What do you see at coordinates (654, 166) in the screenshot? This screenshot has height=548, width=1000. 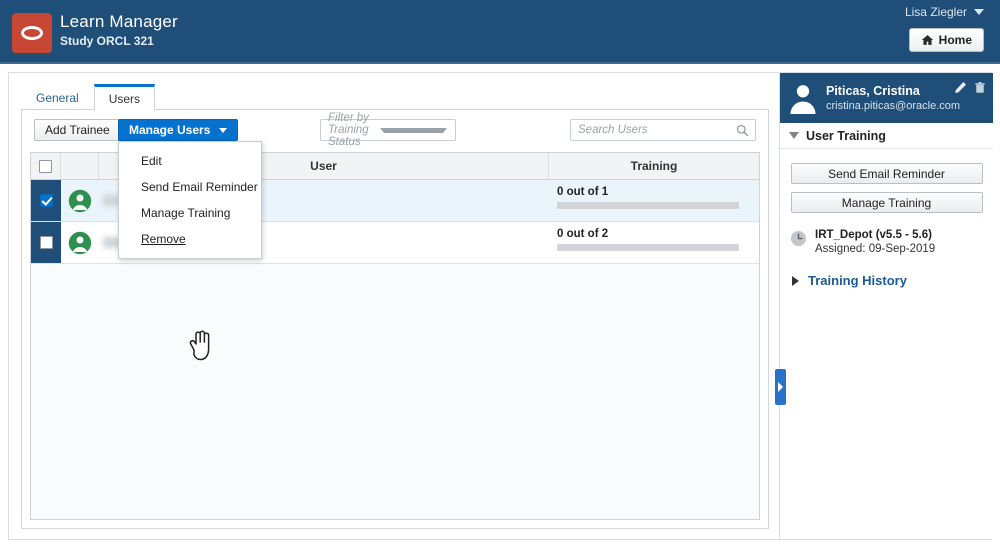 I see `training-column-header: Training` at bounding box center [654, 166].